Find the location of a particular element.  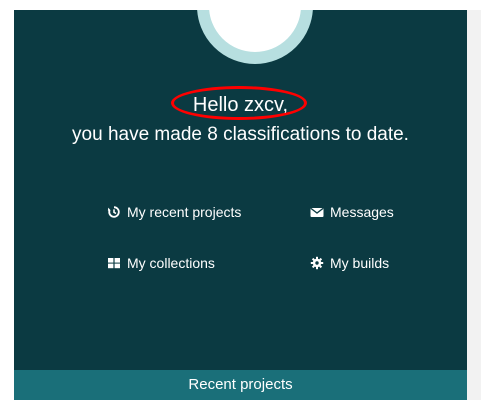

left-gutter is located at coordinates (7, 205).